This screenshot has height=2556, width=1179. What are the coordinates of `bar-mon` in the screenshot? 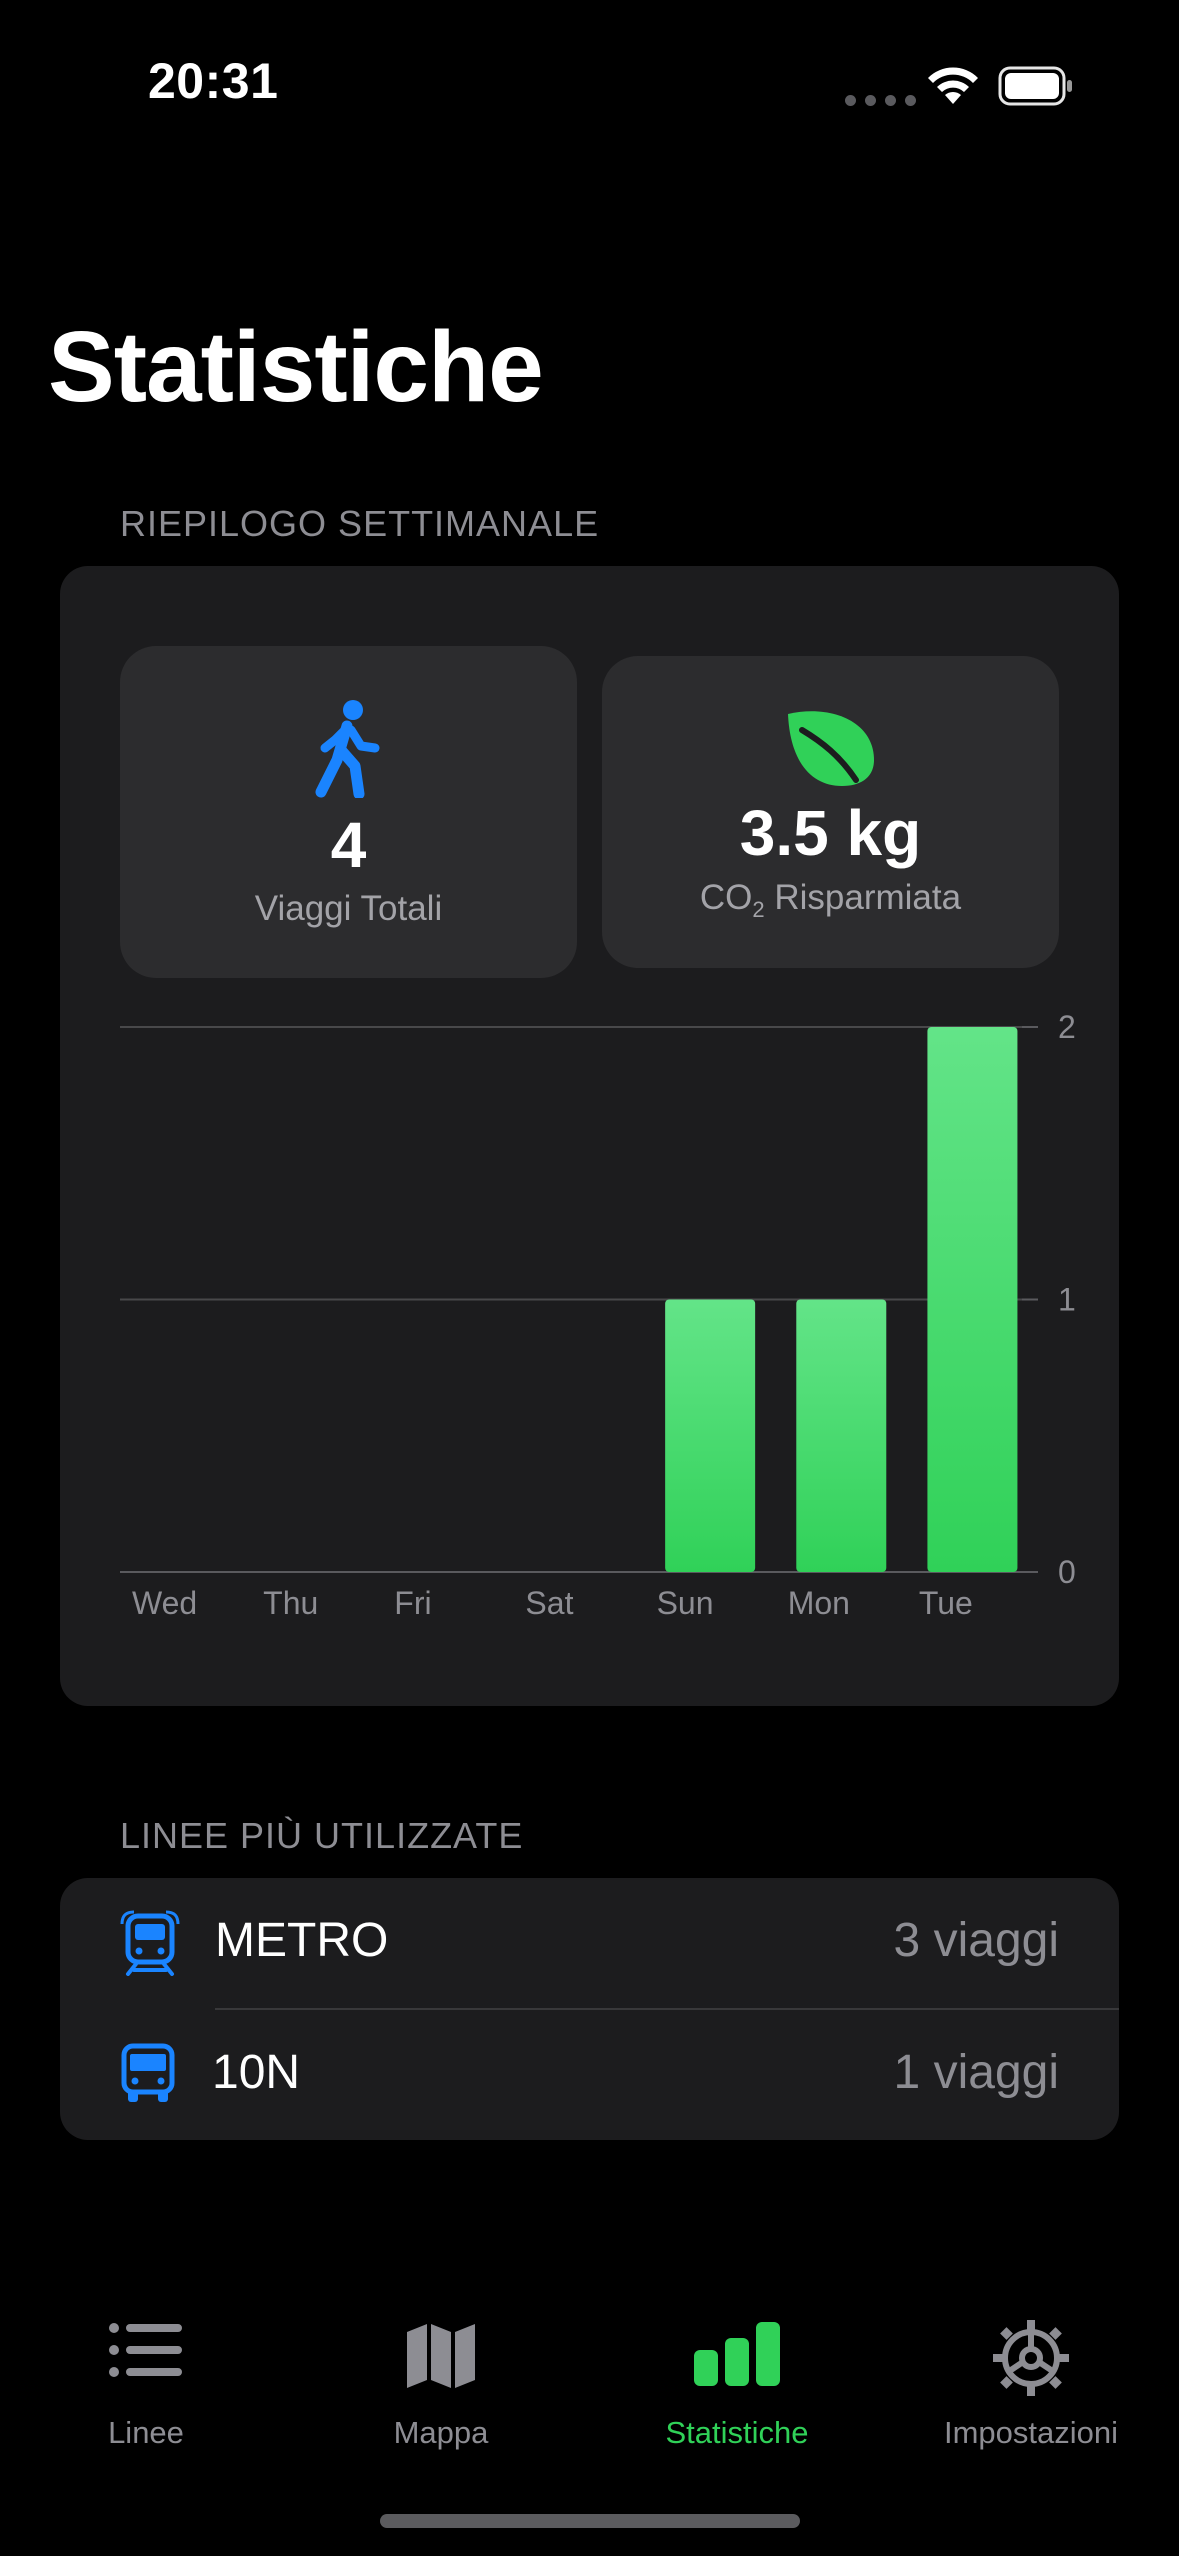 It's located at (841, 1435).